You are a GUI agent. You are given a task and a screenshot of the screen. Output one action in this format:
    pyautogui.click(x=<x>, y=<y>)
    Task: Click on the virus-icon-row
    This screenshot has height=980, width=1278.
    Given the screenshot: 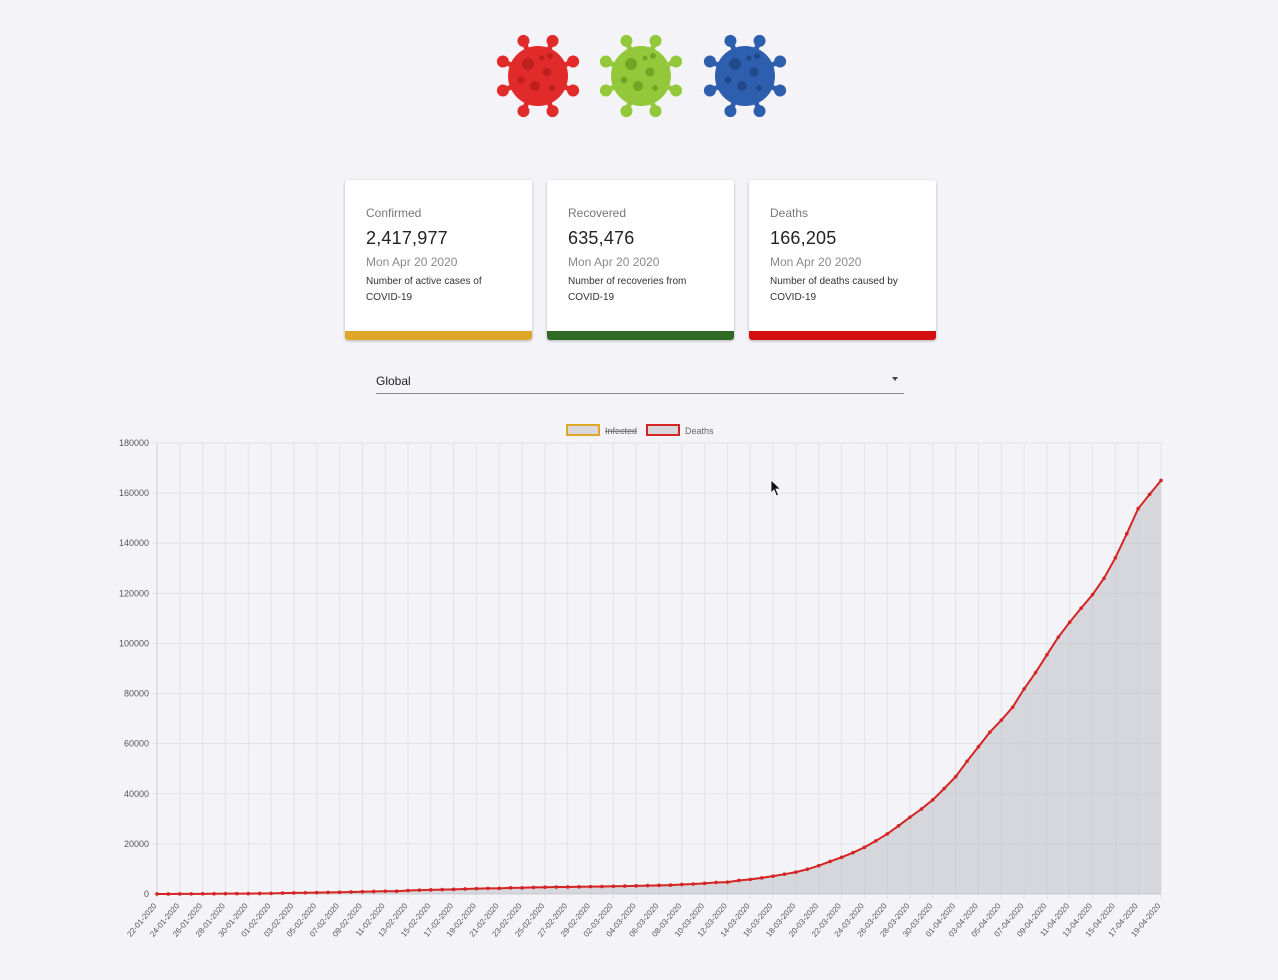 What is the action you would take?
    pyautogui.click(x=639, y=78)
    